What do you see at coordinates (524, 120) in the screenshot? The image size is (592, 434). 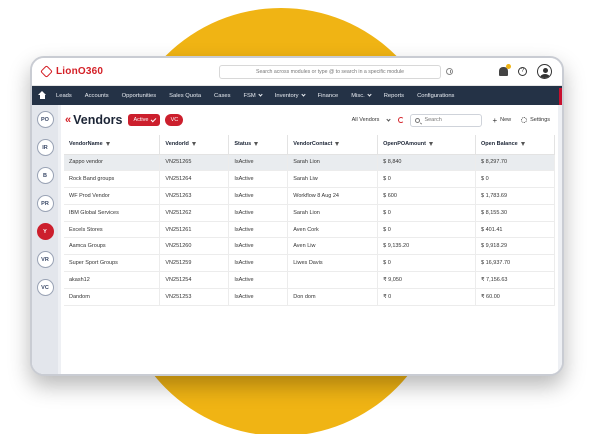 I see `gear-icon` at bounding box center [524, 120].